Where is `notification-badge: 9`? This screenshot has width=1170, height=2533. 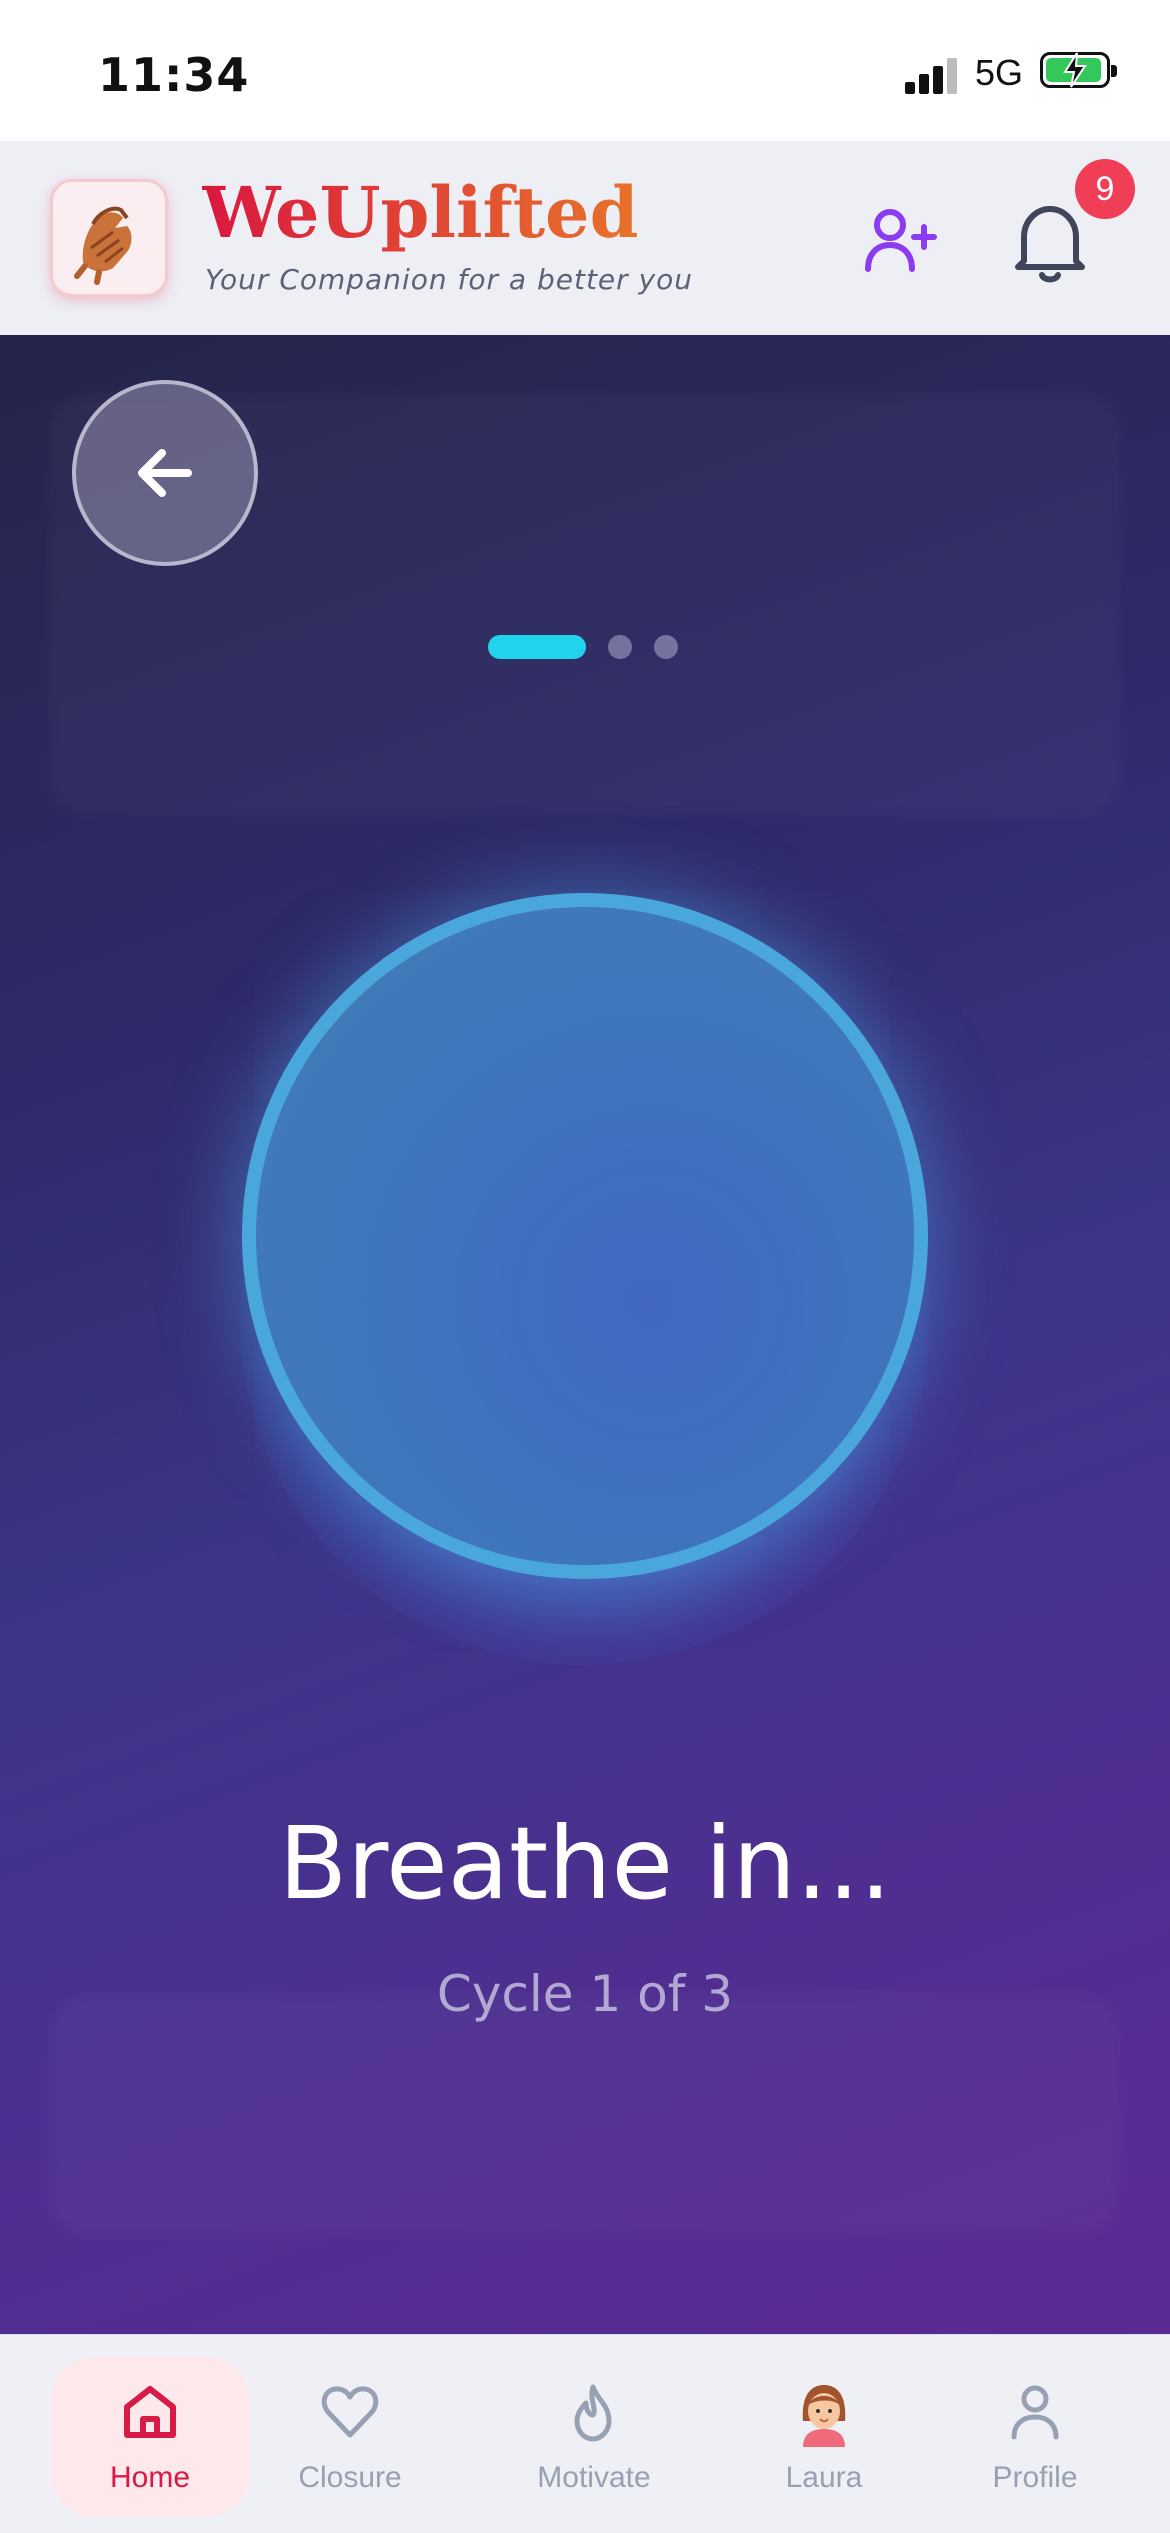
notification-badge: 9 is located at coordinates (1105, 189).